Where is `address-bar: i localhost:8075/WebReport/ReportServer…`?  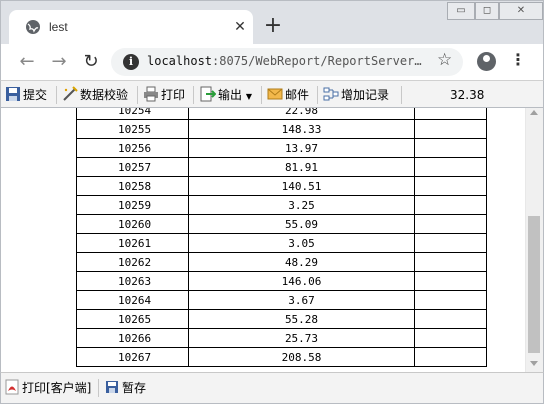 address-bar: i localhost:8075/WebReport/ReportServer… is located at coordinates (287, 62).